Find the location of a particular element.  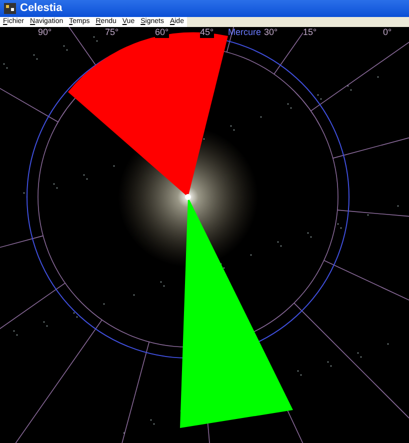

scale-label: 75° is located at coordinates (112, 32).